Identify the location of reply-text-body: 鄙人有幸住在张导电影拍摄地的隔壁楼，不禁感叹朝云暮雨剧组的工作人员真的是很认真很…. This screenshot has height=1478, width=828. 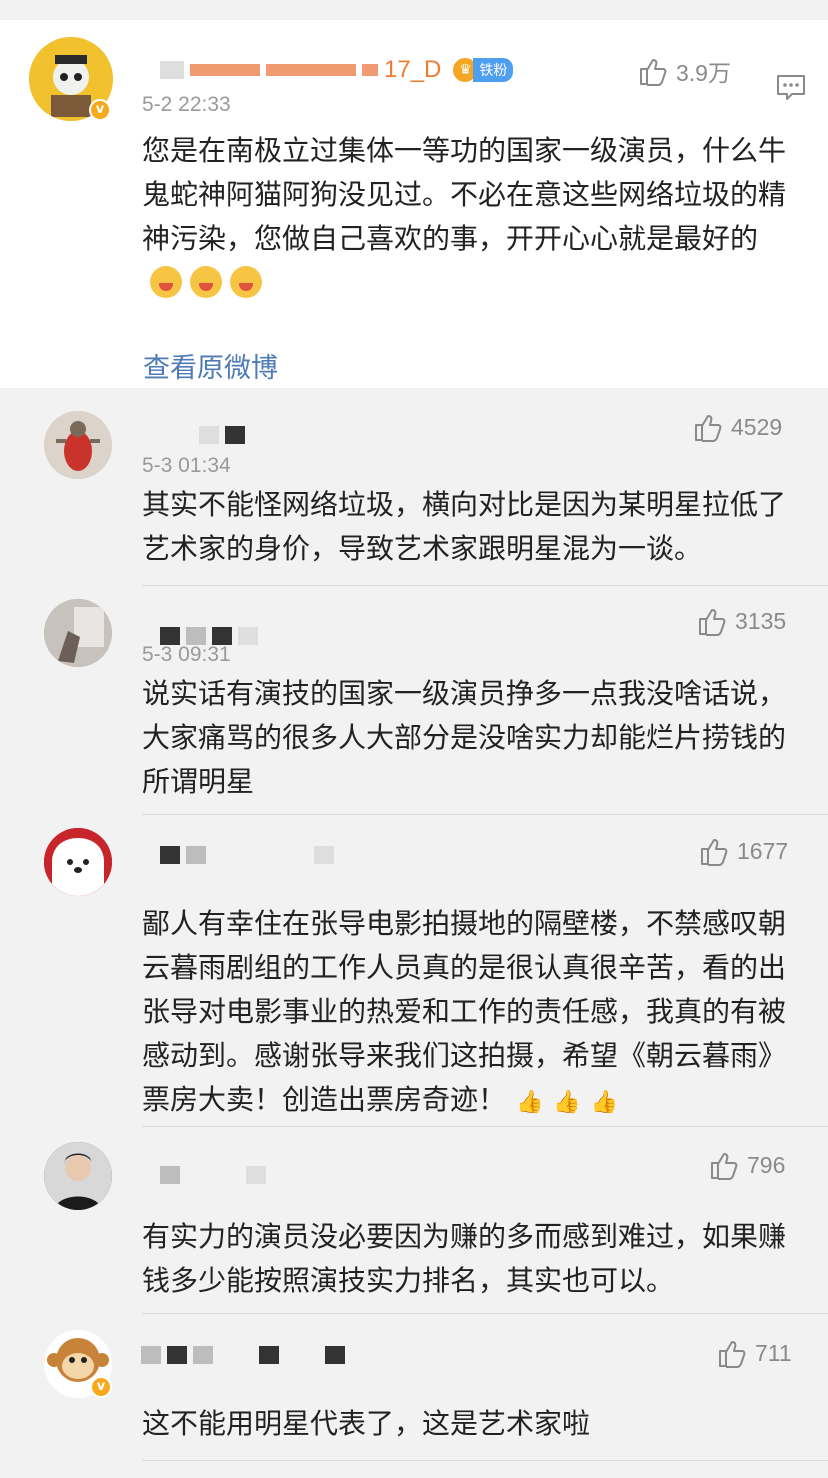
(464, 1011).